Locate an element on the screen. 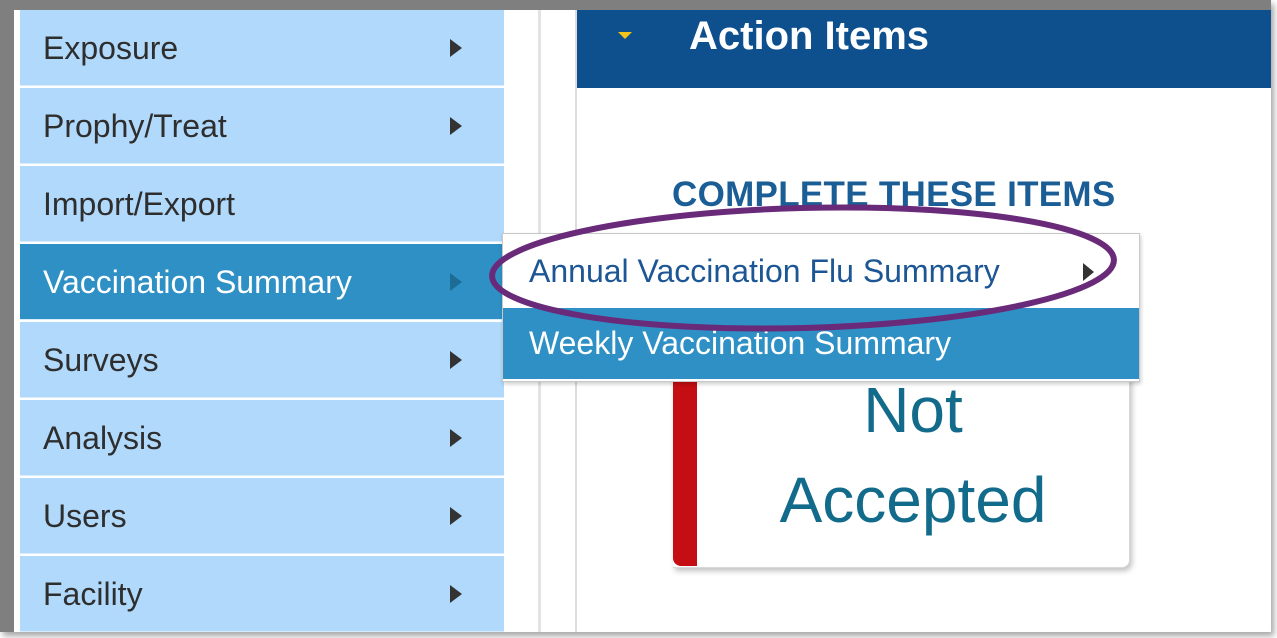 Image resolution: width=1277 pixels, height=638 pixels. window-top-border is located at coordinates (635, 5).